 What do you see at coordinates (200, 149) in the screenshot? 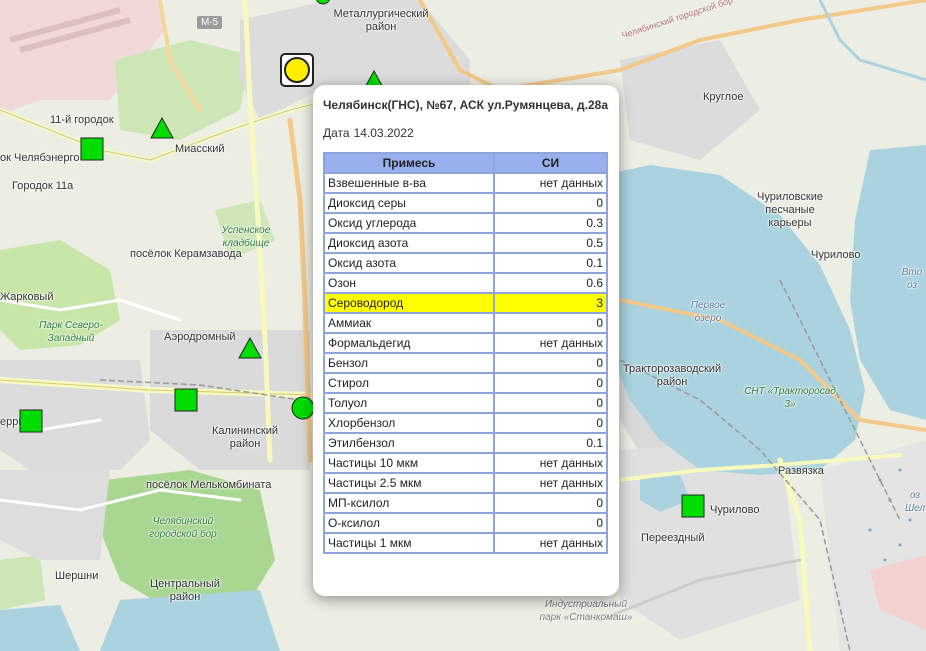
I see `map-label-miassky: Миасский` at bounding box center [200, 149].